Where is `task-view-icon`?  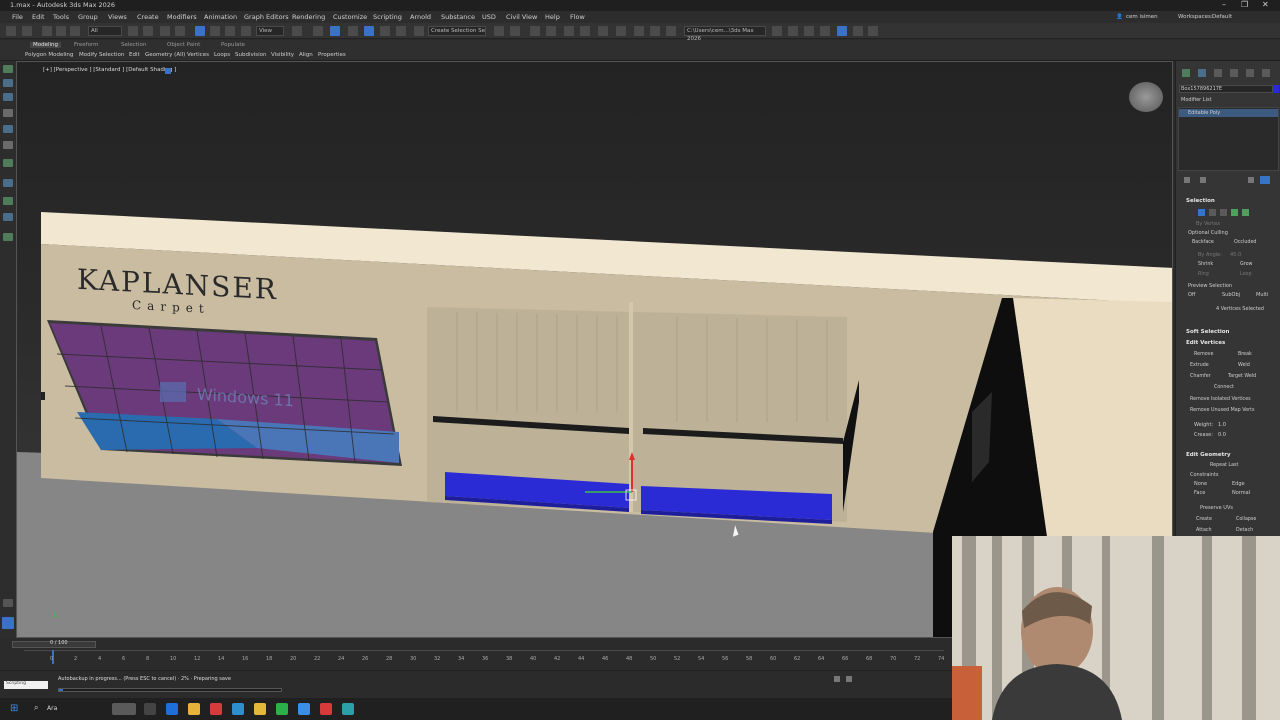
task-view-icon is located at coordinates (150, 709).